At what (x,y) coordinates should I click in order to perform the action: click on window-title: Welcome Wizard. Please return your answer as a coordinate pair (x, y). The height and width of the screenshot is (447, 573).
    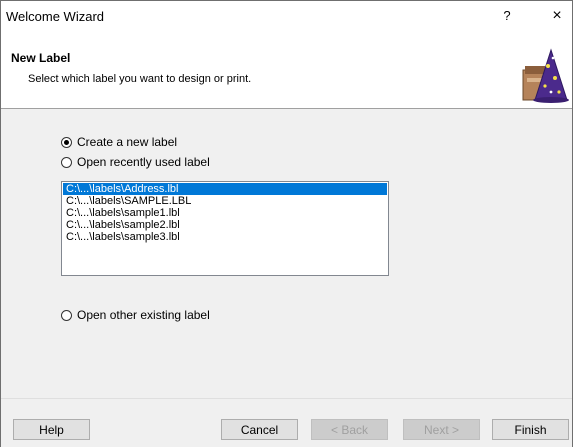
    Looking at the image, I should click on (55, 16).